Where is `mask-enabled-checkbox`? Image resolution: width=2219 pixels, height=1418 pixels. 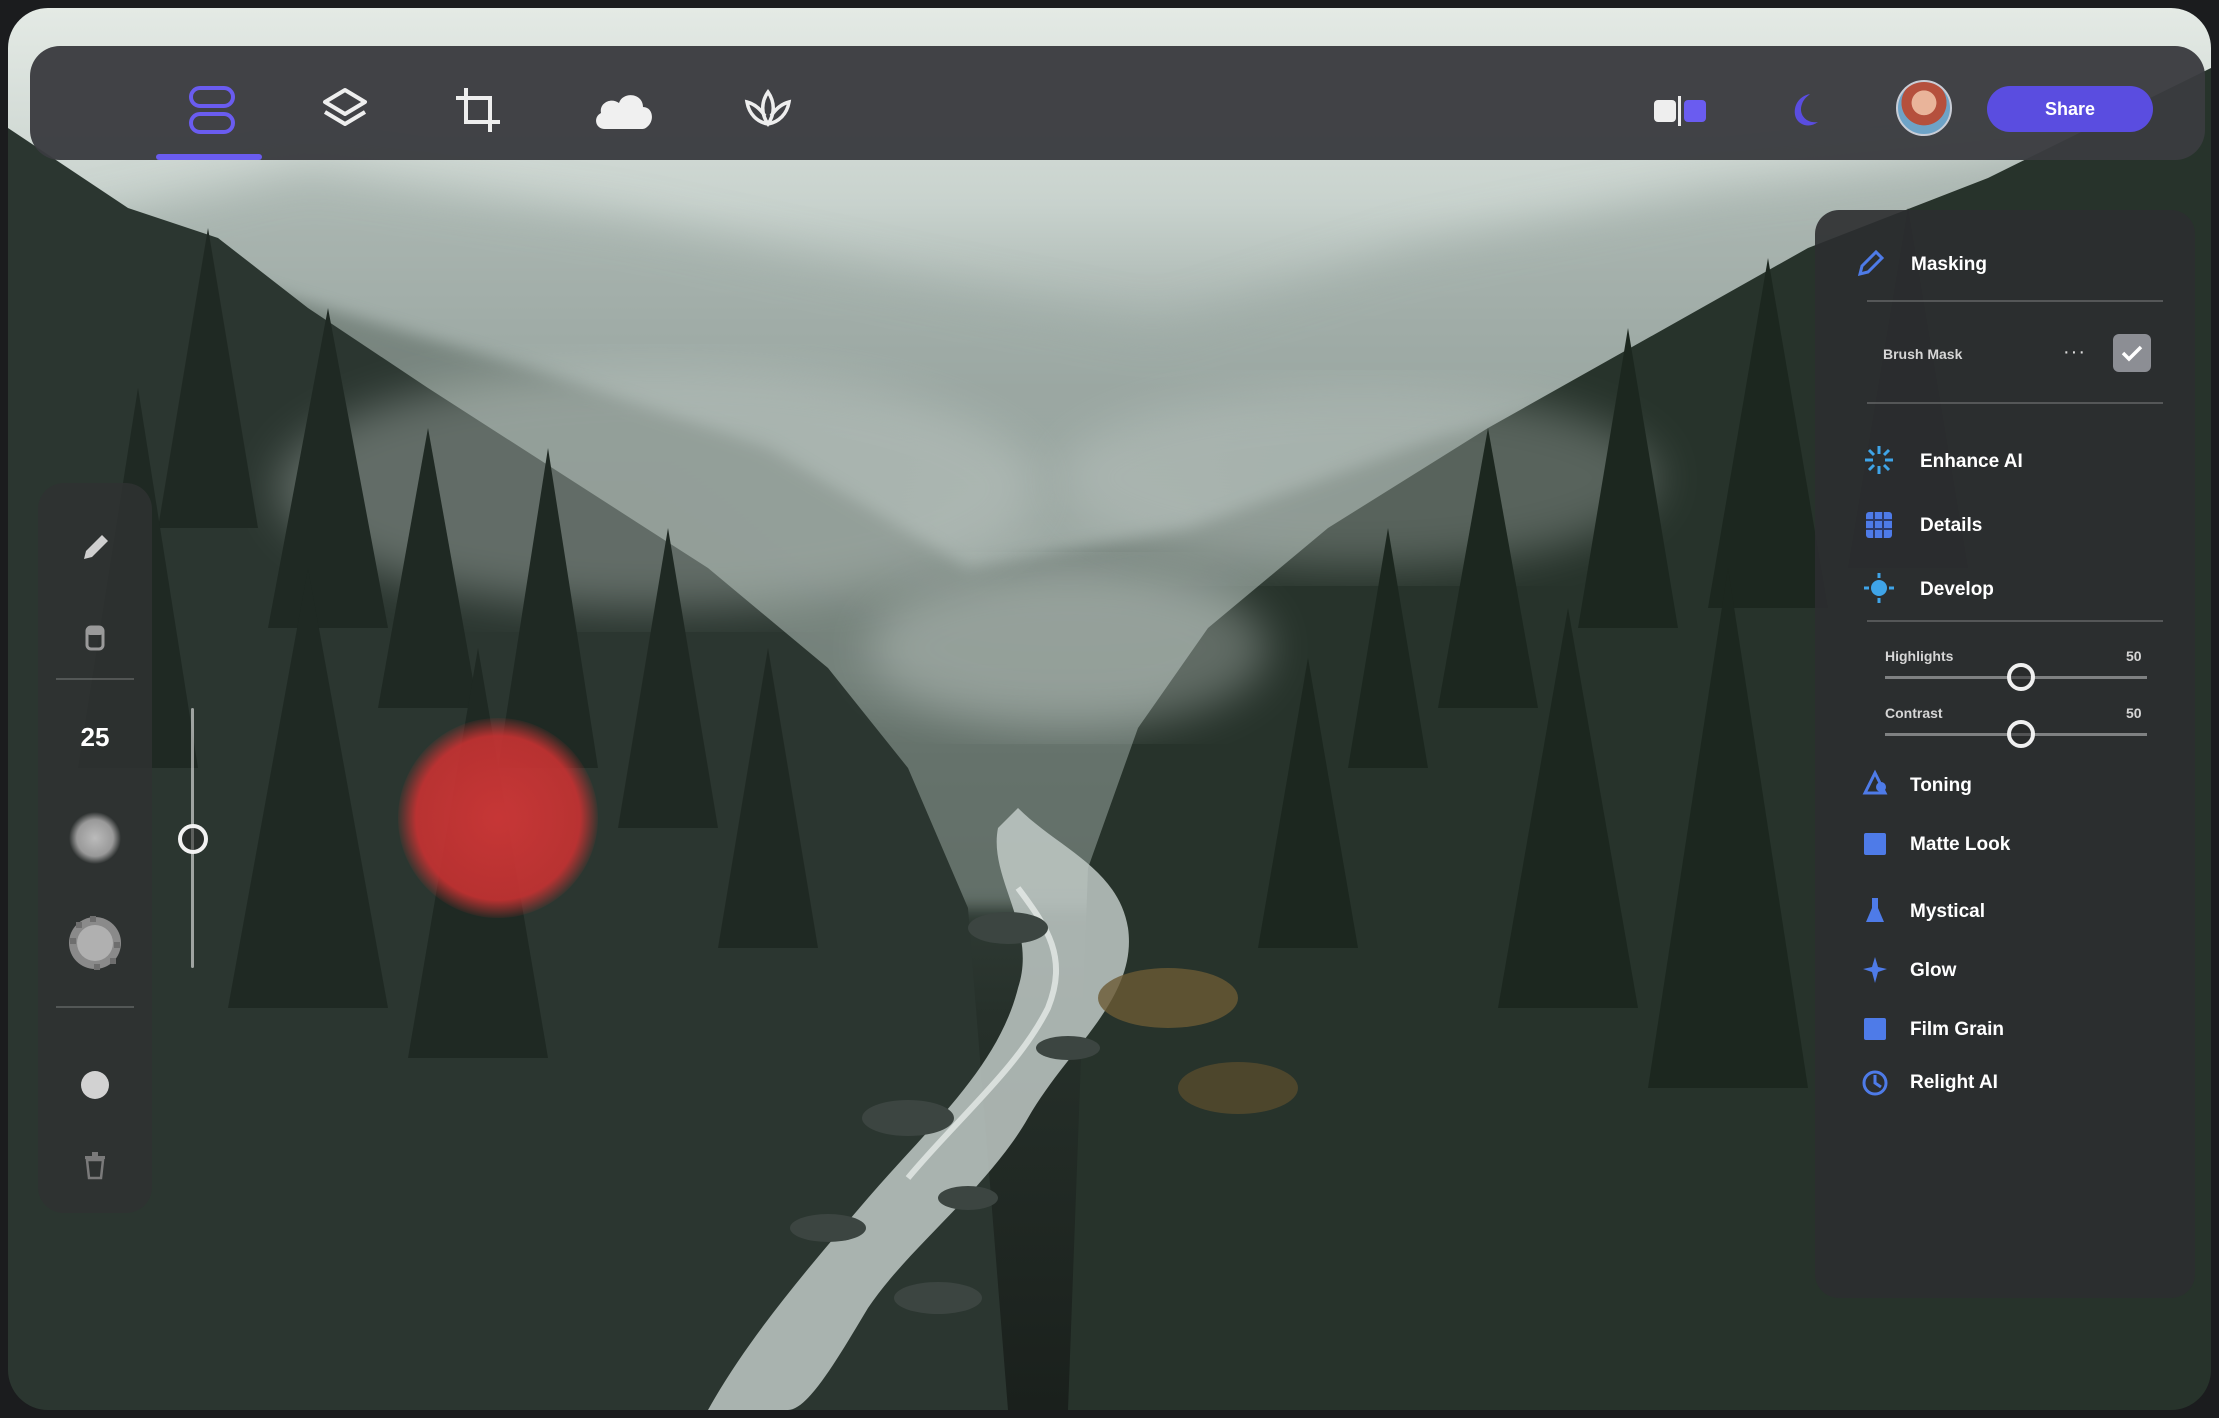 mask-enabled-checkbox is located at coordinates (2132, 353).